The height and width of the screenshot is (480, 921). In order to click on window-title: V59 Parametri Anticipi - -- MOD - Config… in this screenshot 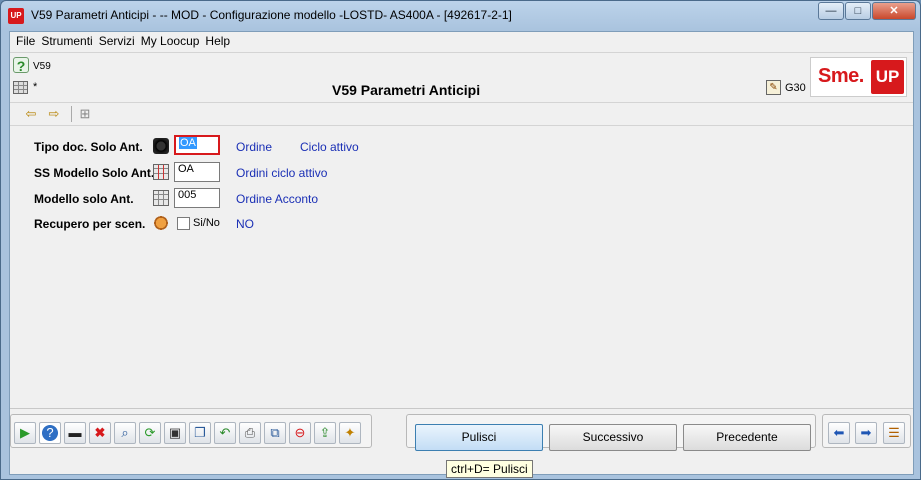, I will do `click(271, 15)`.